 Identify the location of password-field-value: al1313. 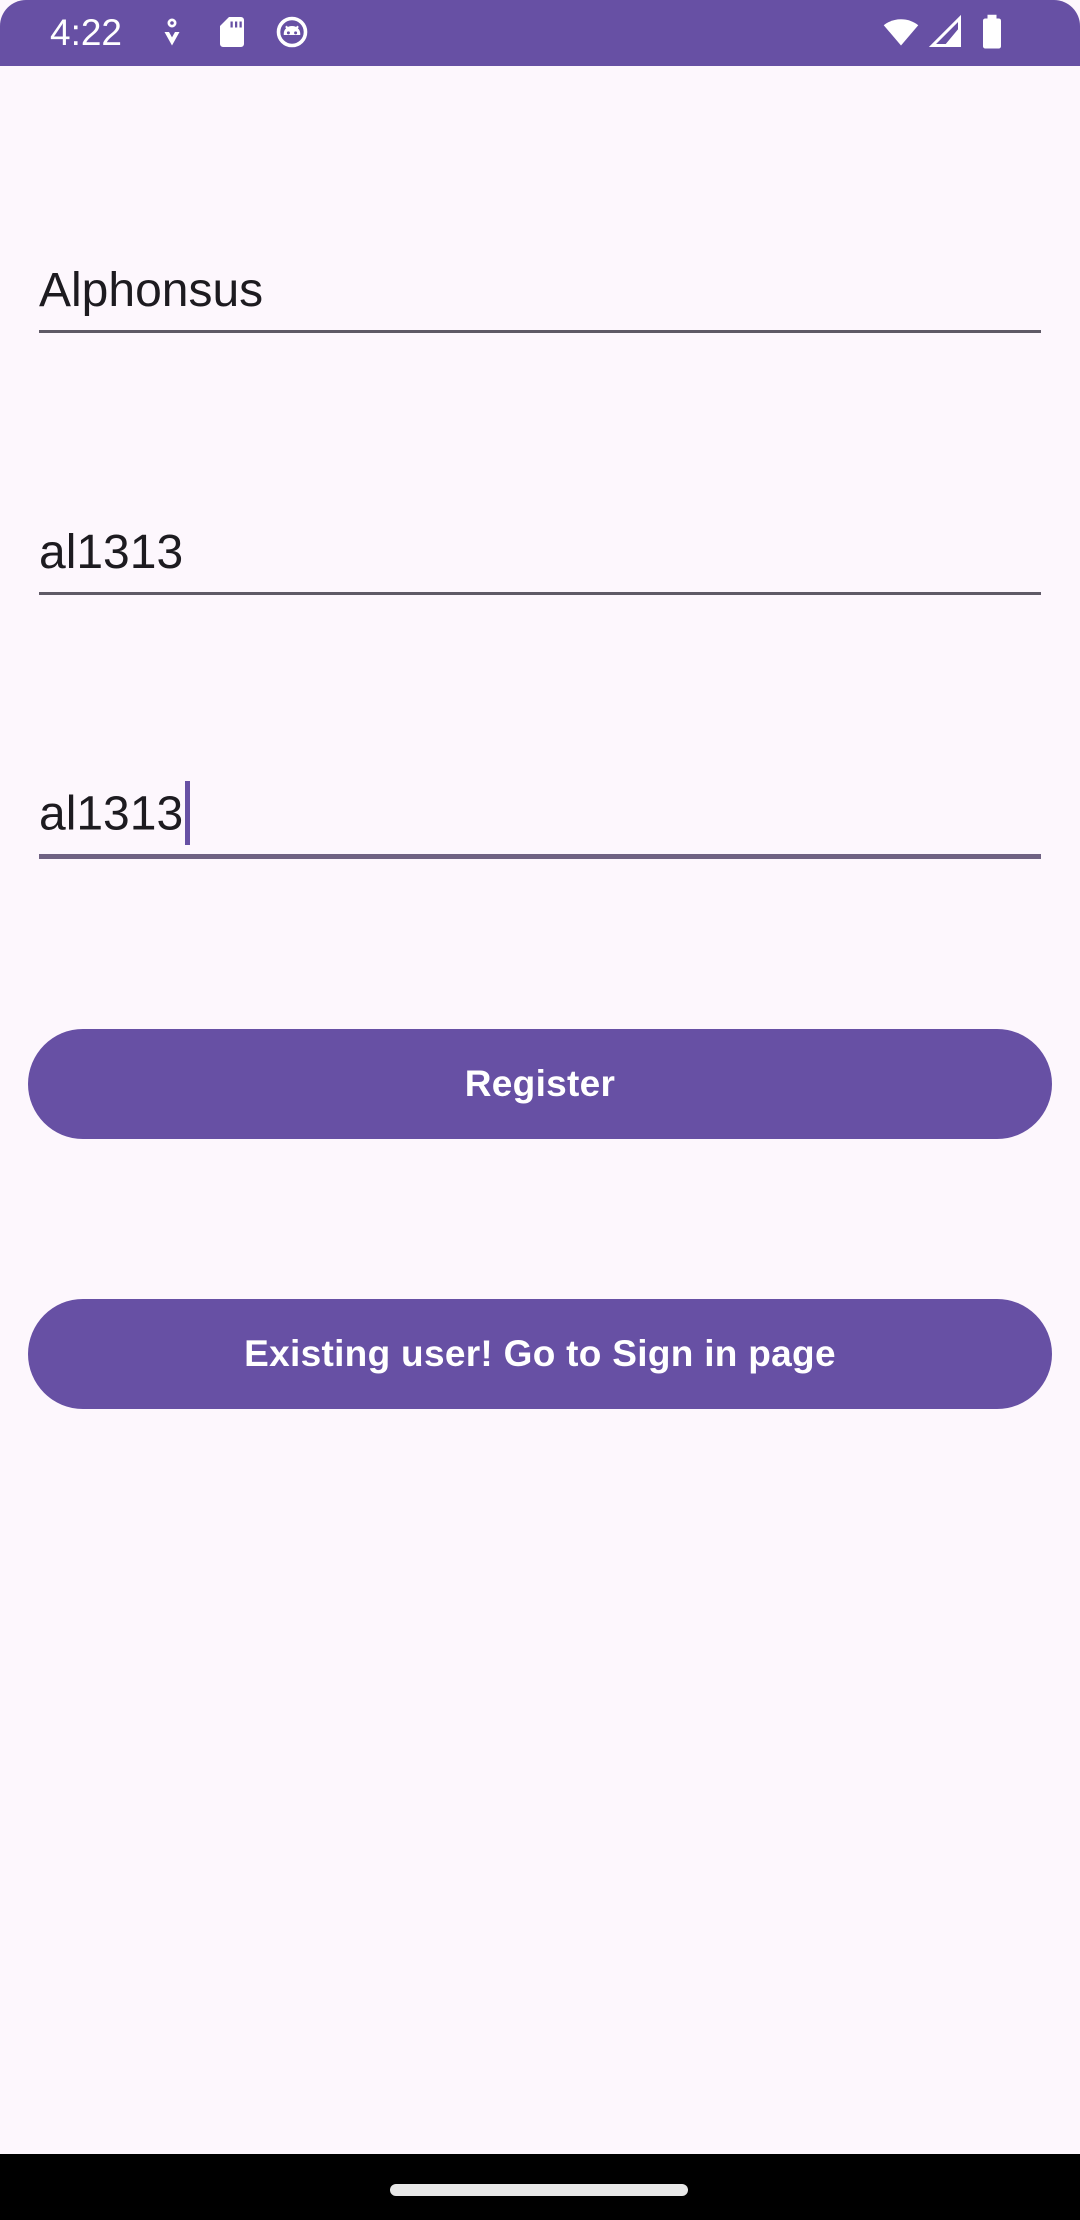
(111, 814).